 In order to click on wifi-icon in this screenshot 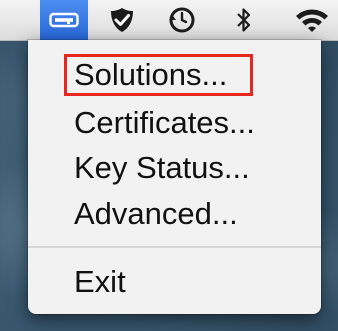, I will do `click(312, 20)`.